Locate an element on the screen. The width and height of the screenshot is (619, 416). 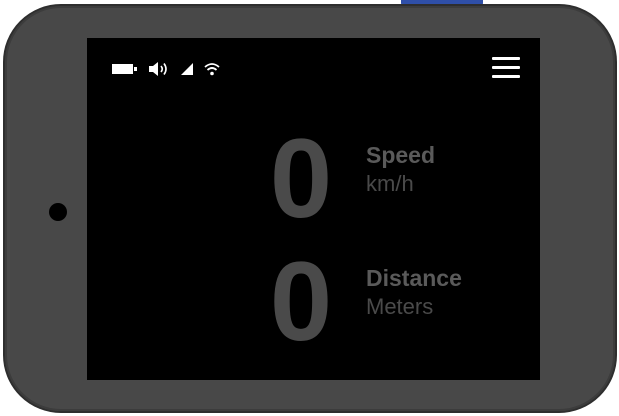
distance-value: 0 is located at coordinates (300, 301).